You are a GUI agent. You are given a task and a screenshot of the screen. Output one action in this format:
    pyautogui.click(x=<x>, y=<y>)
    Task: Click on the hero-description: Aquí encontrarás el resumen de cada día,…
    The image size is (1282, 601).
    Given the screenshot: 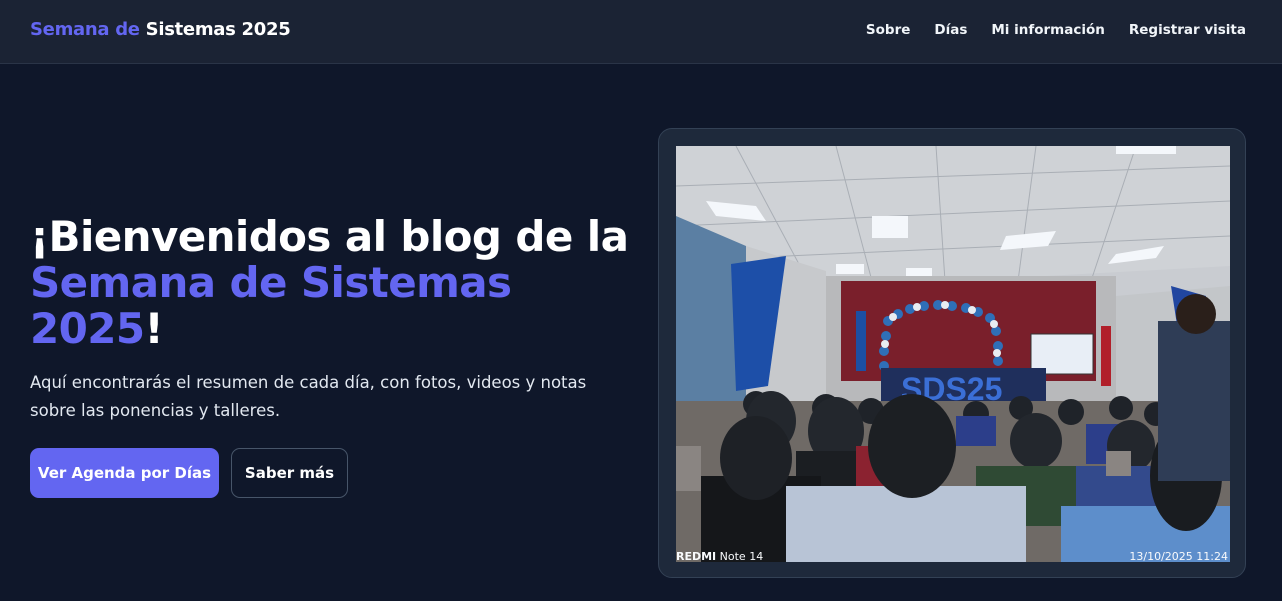 What is the action you would take?
    pyautogui.click(x=308, y=396)
    